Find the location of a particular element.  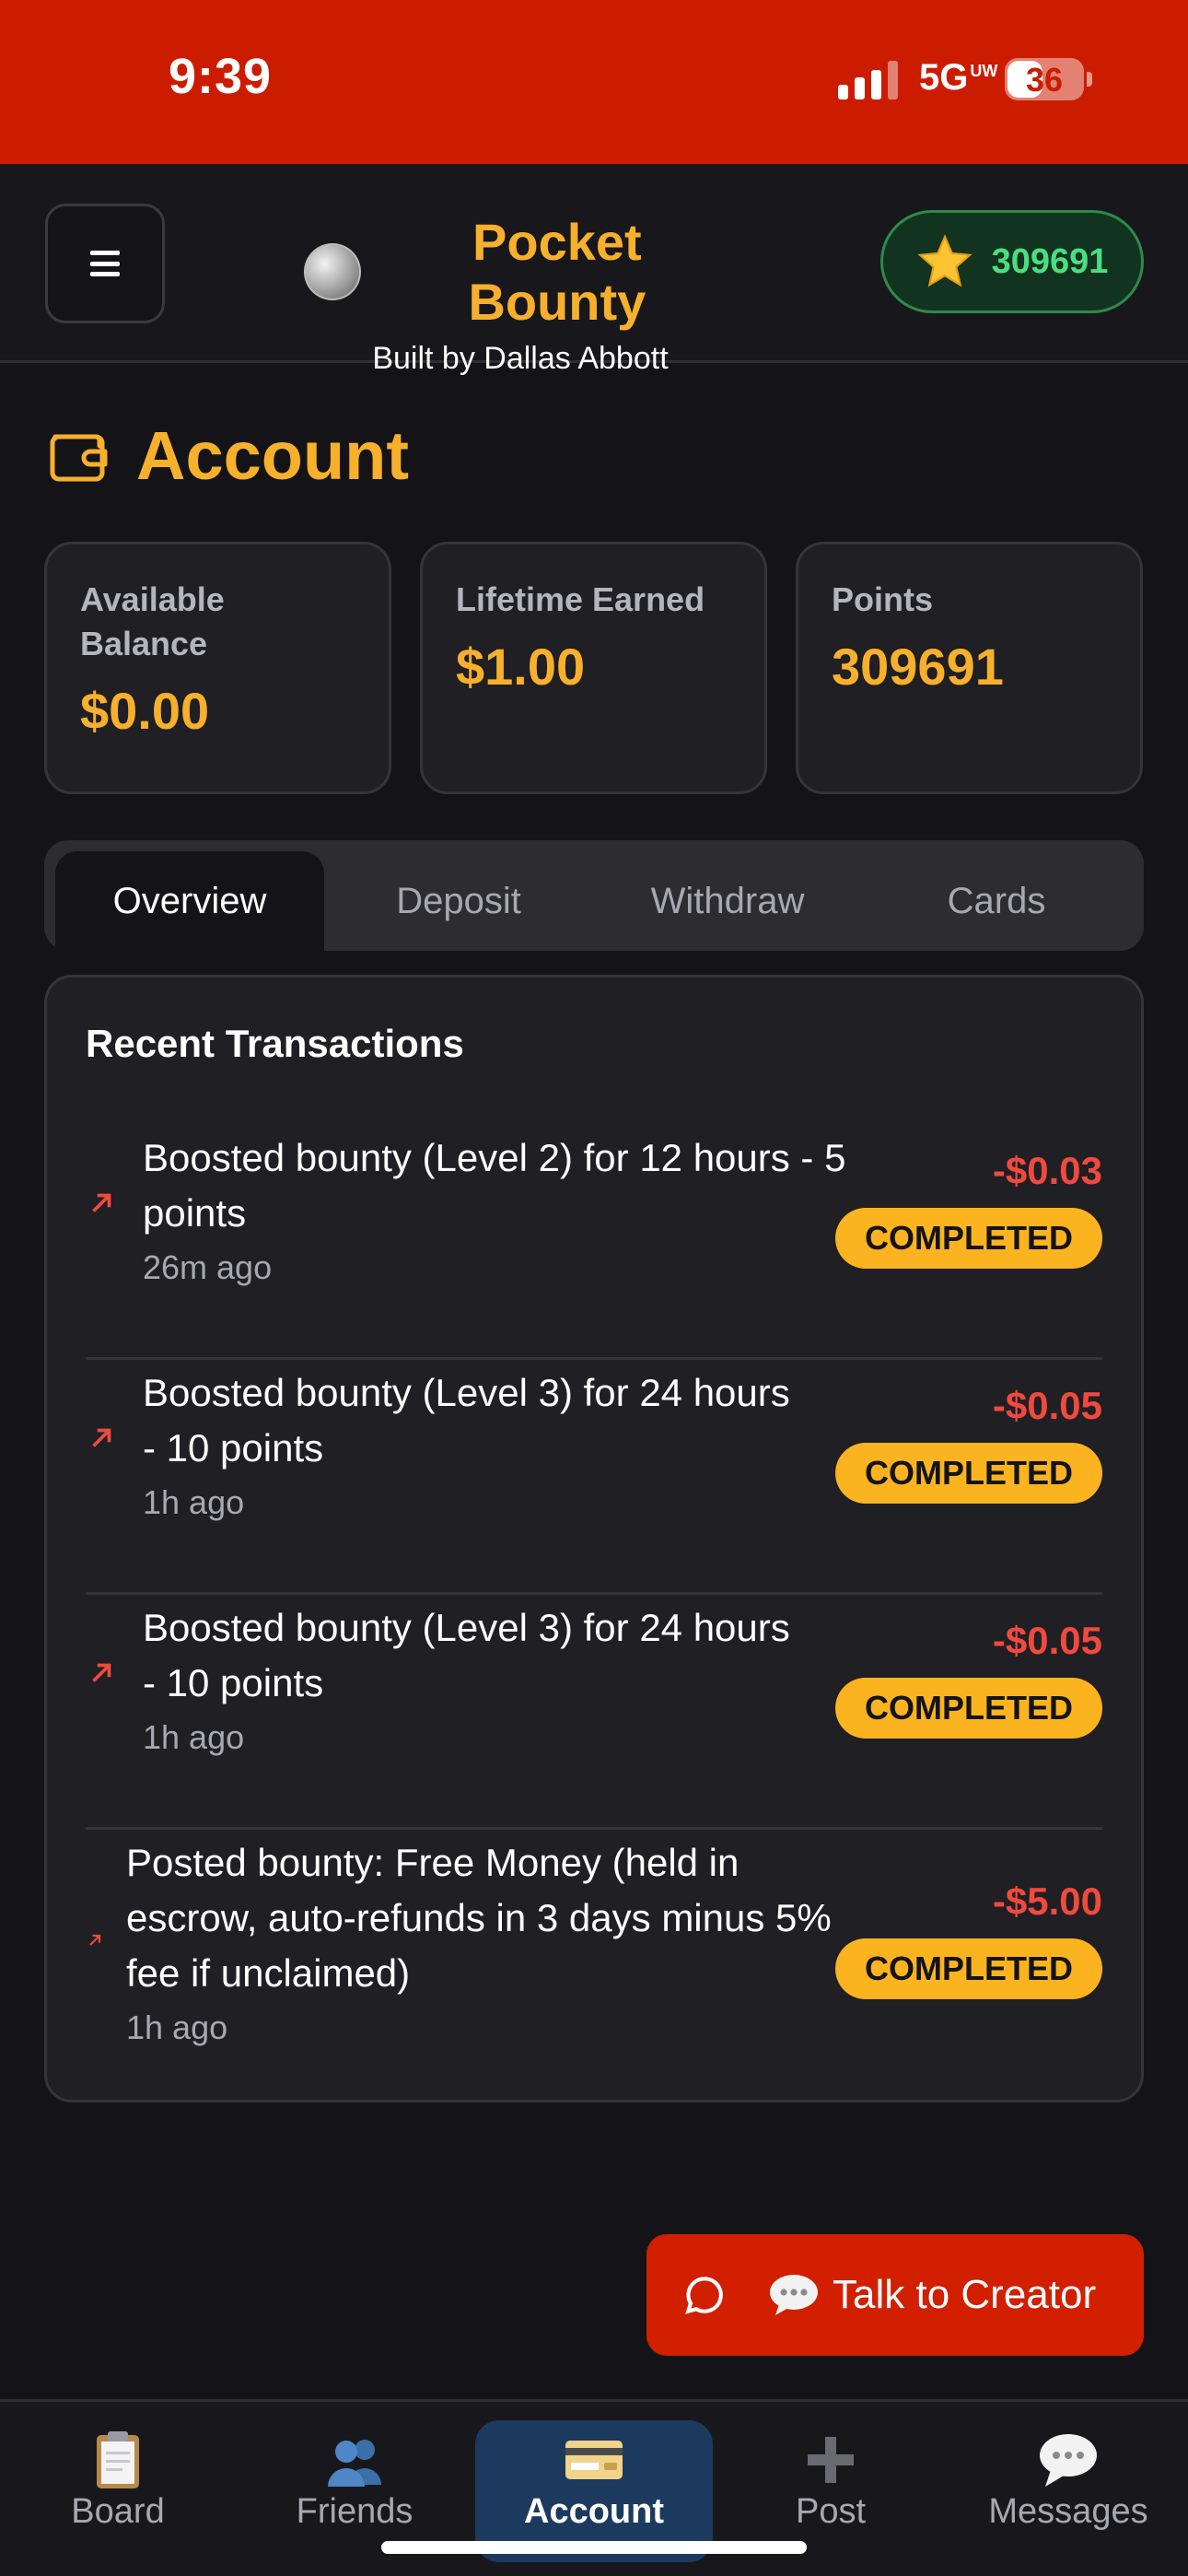

app-subtitle: Built by Dallas Abbott is located at coordinates (521, 358).